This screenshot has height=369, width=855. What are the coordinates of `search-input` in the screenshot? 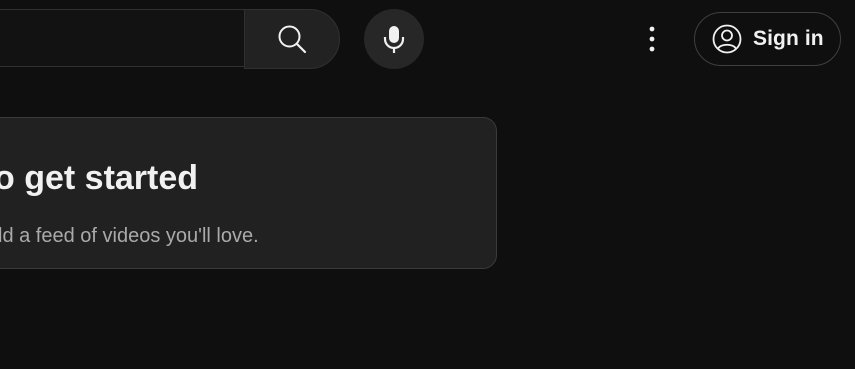 It's located at (122, 38).